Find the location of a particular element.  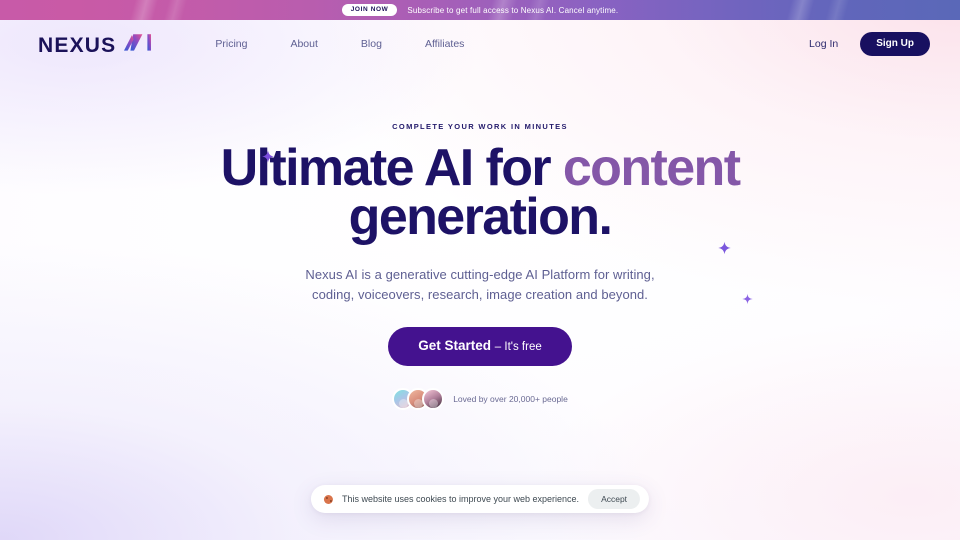

nav-item-affiliates: Affiliates is located at coordinates (445, 44).